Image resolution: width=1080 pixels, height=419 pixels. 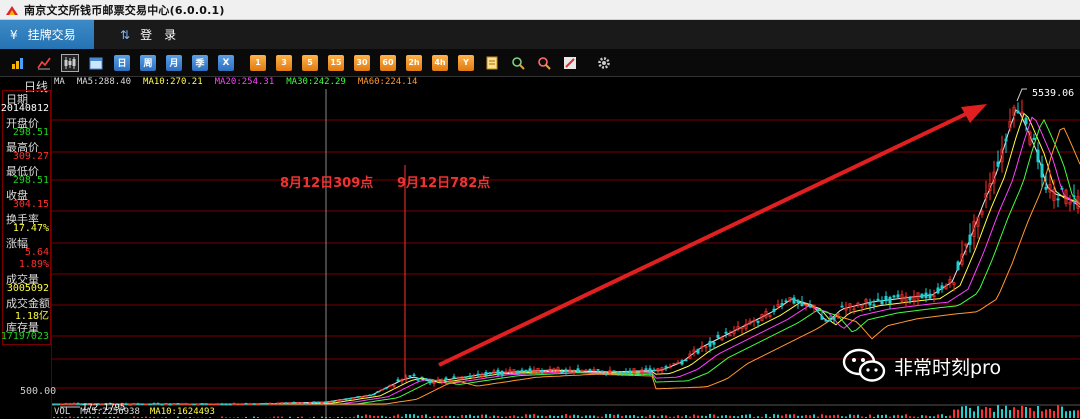 What do you see at coordinates (466, 62) in the screenshot?
I see `year-button: Y` at bounding box center [466, 62].